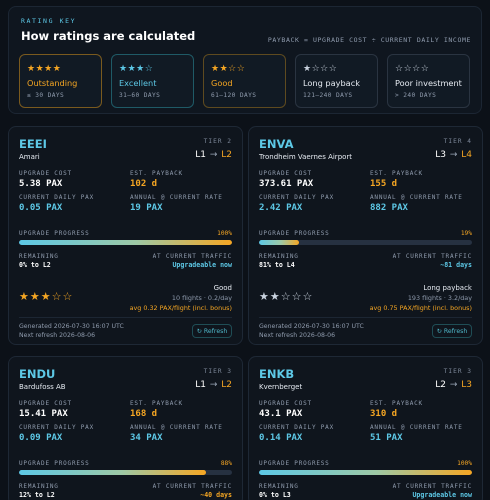  What do you see at coordinates (44, 69) in the screenshot?
I see `tier-stars-icon: ★★★★` at bounding box center [44, 69].